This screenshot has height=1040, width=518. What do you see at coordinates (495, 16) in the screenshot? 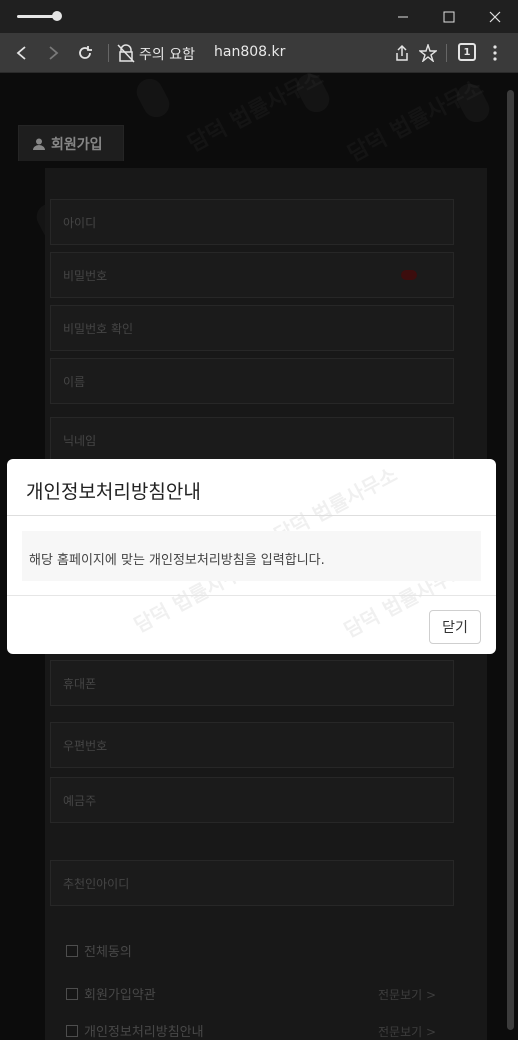
I see `close-window-icon` at bounding box center [495, 16].